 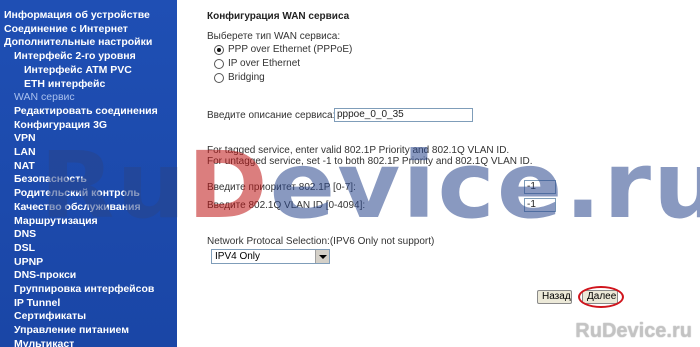 What do you see at coordinates (75, 56) in the screenshot?
I see `sidebar-item: Интерфейс 2-го уровня` at bounding box center [75, 56].